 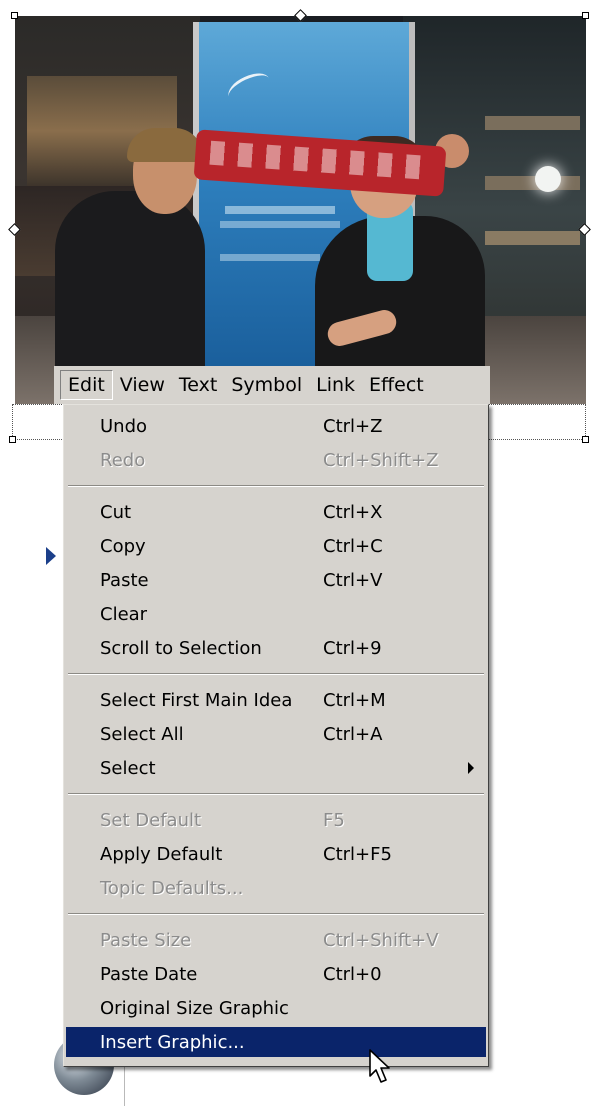 I want to click on menu-item-label: Paste Size, so click(x=146, y=940).